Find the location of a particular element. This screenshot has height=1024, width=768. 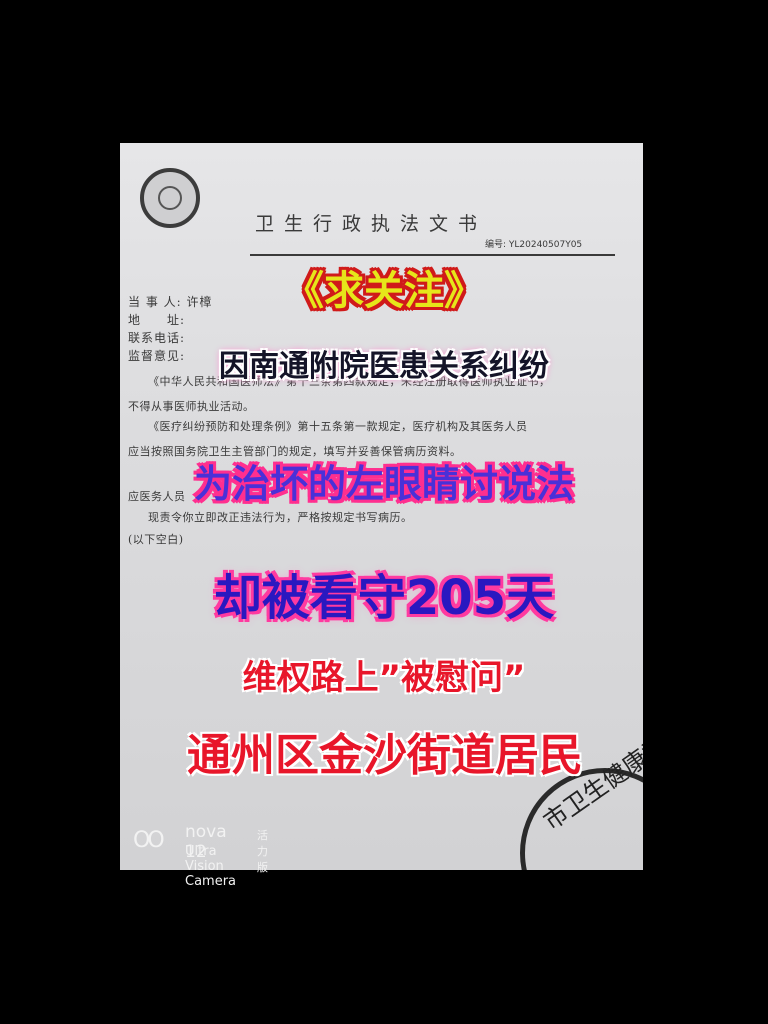

camera-logo-icon: OO is located at coordinates (149, 840).